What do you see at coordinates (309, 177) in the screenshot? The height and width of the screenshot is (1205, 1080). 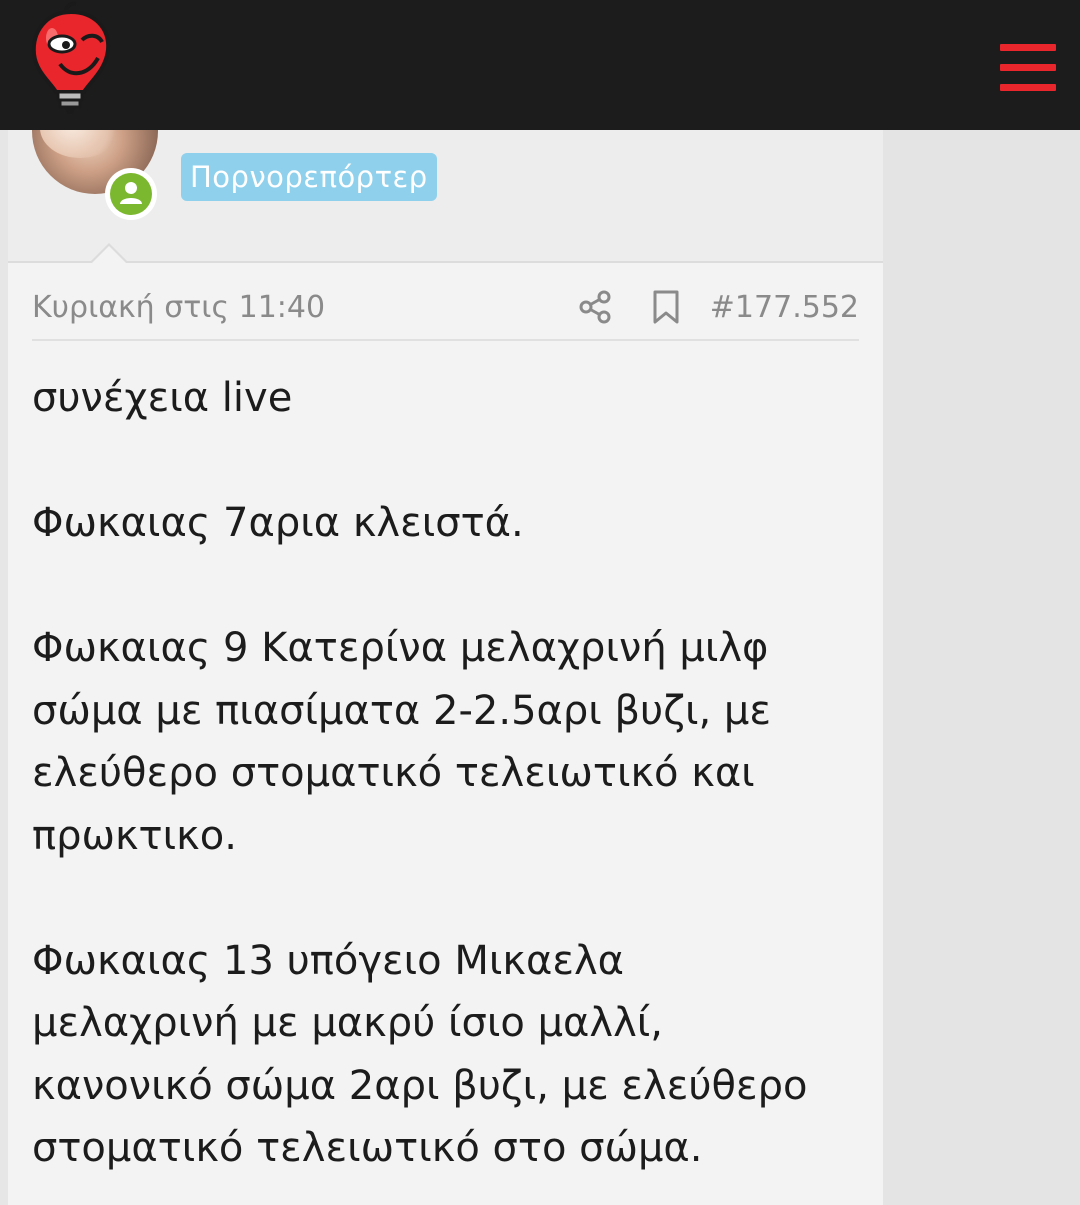 I see `user-title-badge: Πορνορεπόρτερ` at bounding box center [309, 177].